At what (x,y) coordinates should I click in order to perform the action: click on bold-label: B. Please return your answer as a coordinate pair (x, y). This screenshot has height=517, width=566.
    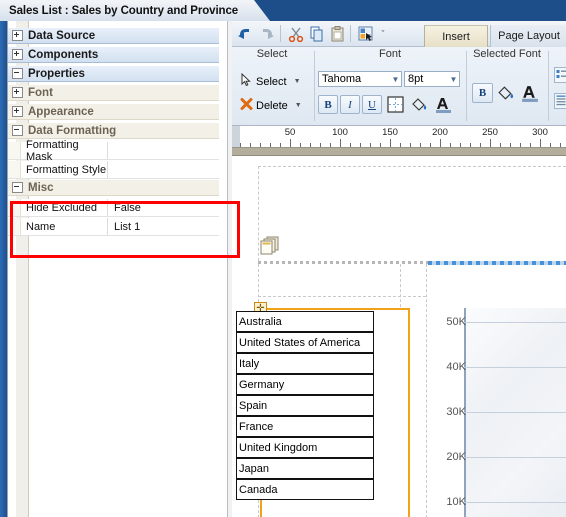
    Looking at the image, I should click on (328, 104).